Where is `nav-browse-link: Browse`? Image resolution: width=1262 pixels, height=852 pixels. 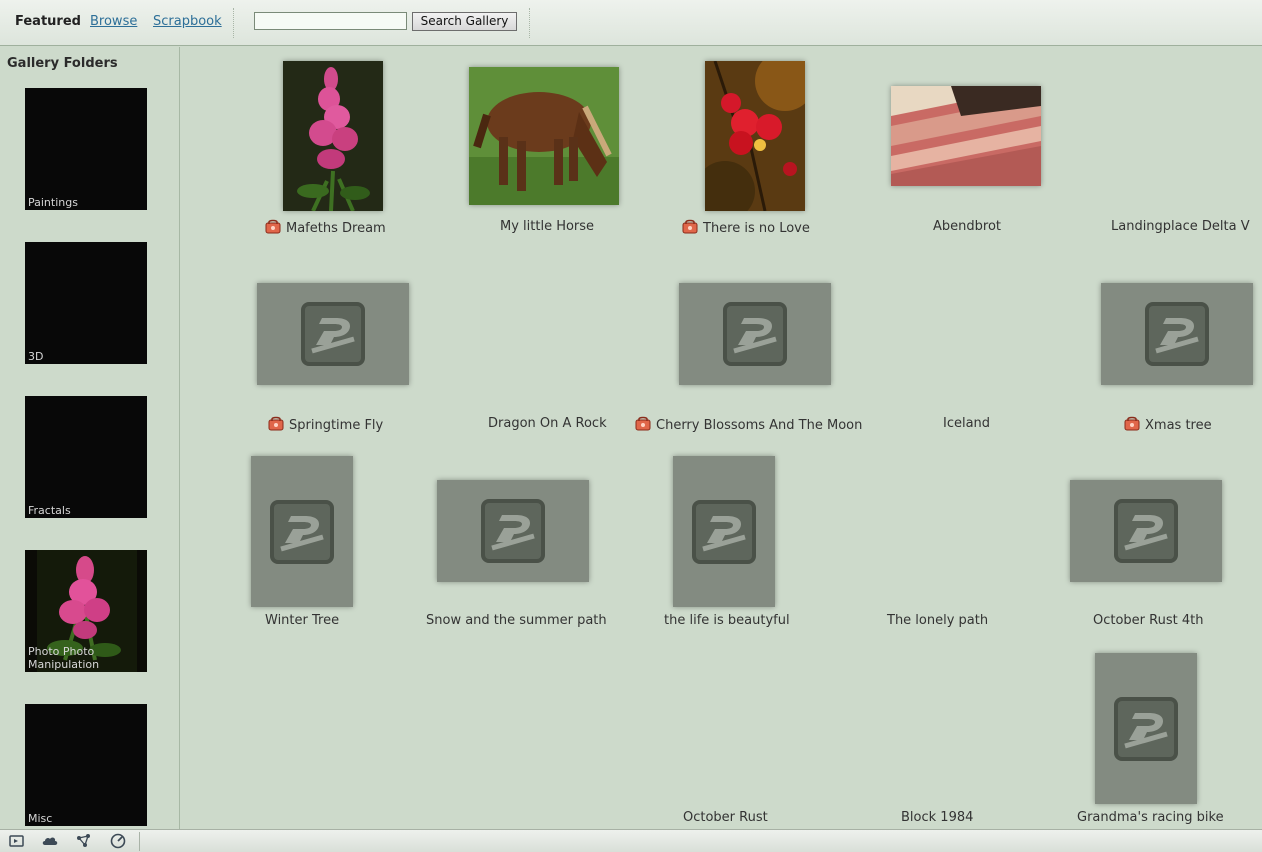 nav-browse-link: Browse is located at coordinates (113, 21).